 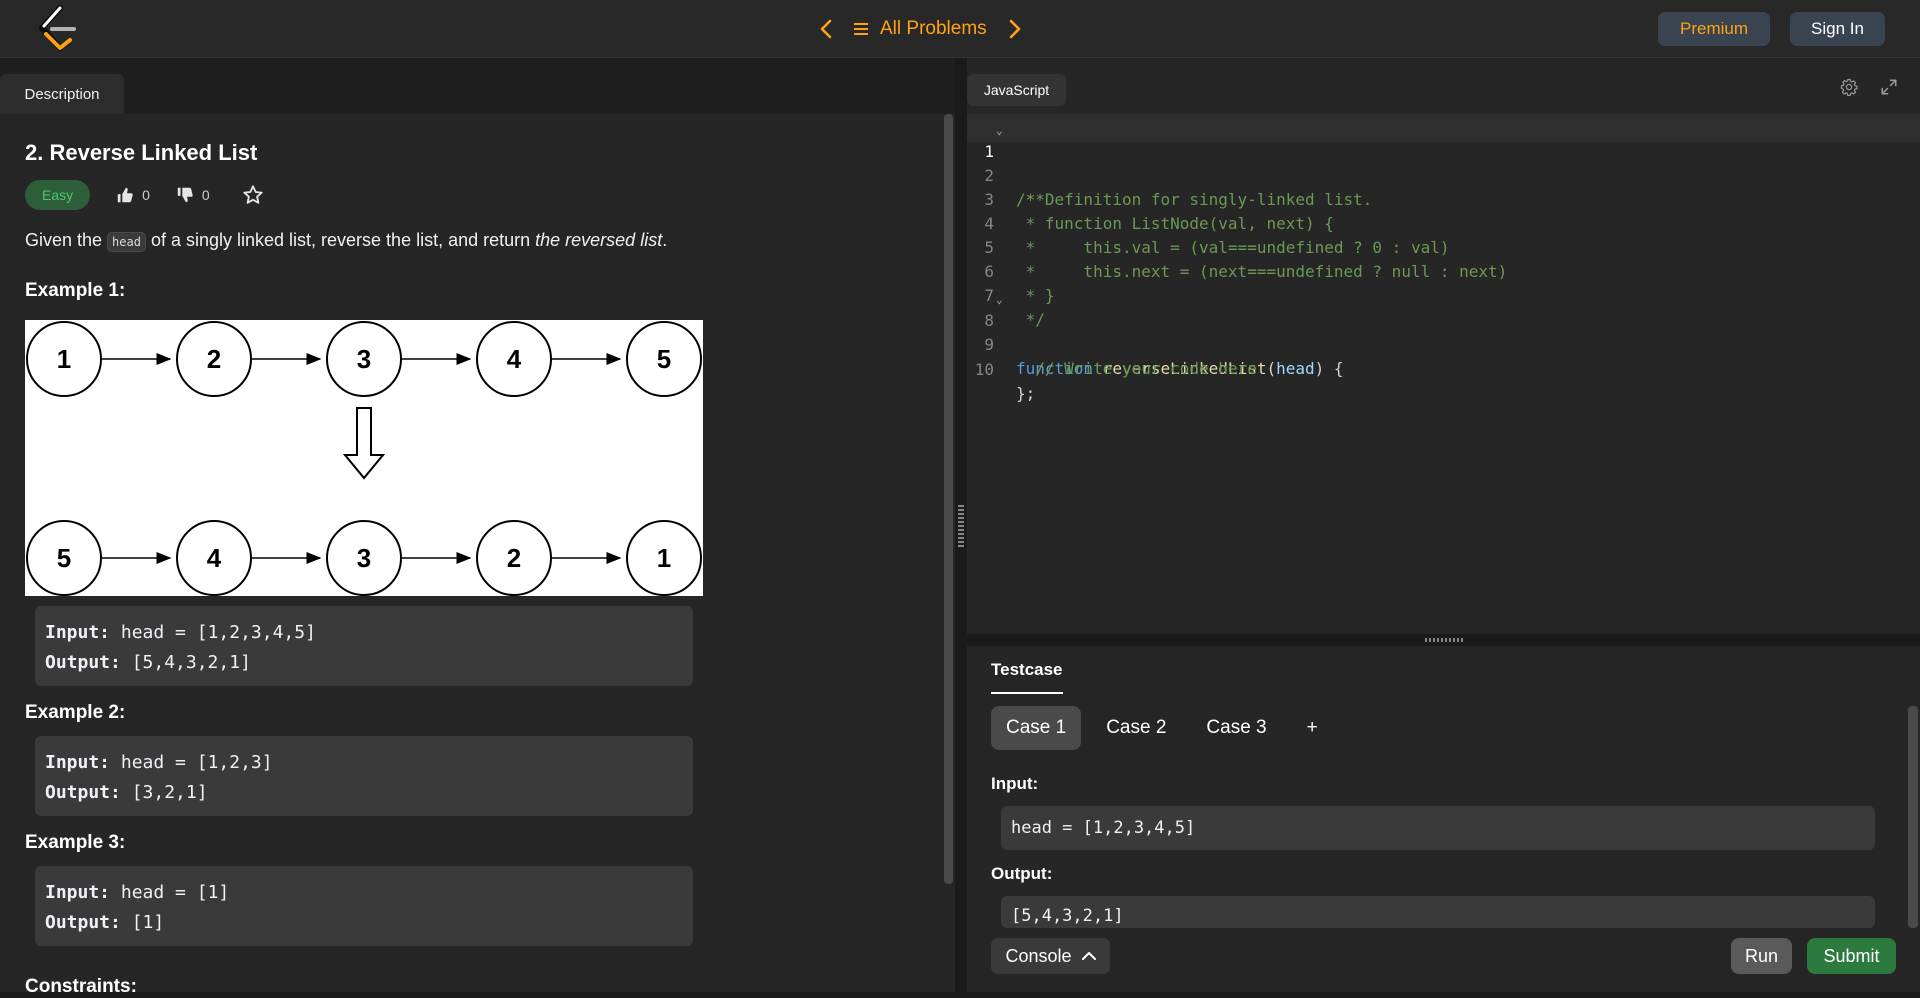 What do you see at coordinates (62, 94) in the screenshot?
I see `tab-description: Description` at bounding box center [62, 94].